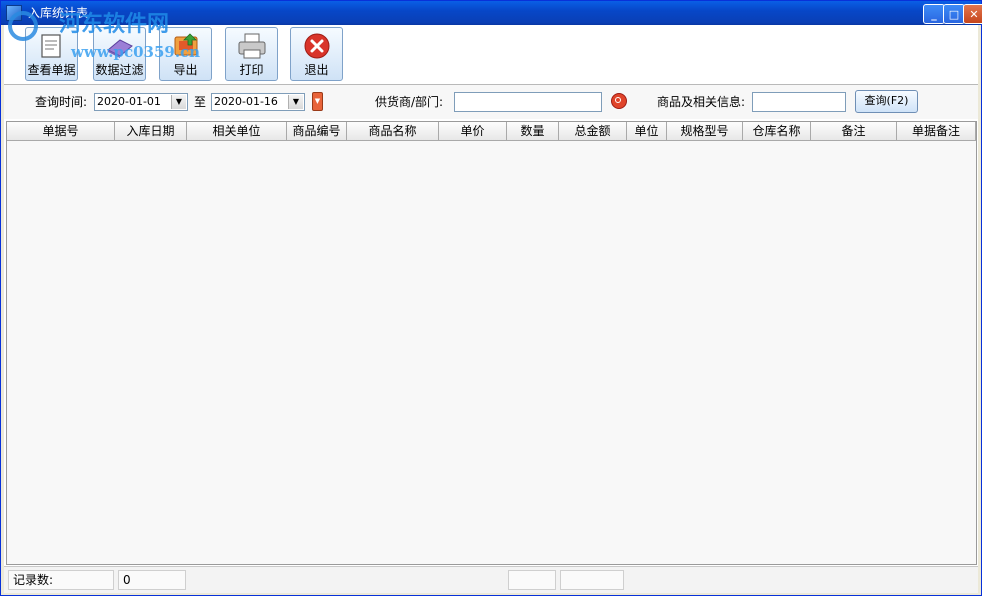  I want to click on date-to-picker: 2020-01-16 ▼, so click(258, 102).